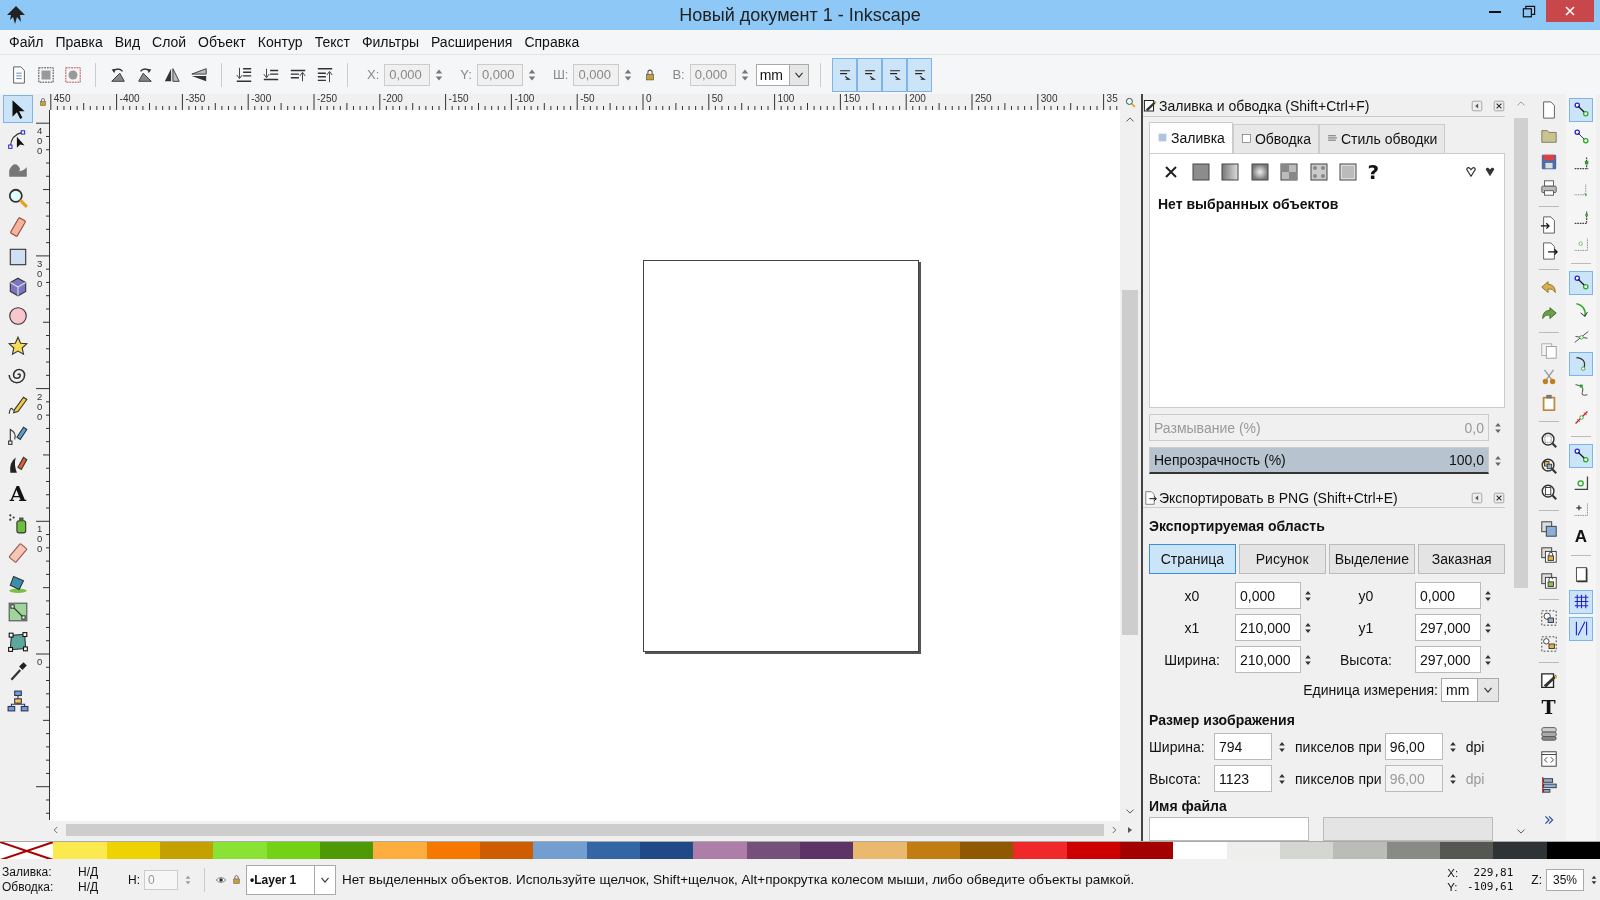  I want to click on ruler-label: 35, so click(1112, 99).